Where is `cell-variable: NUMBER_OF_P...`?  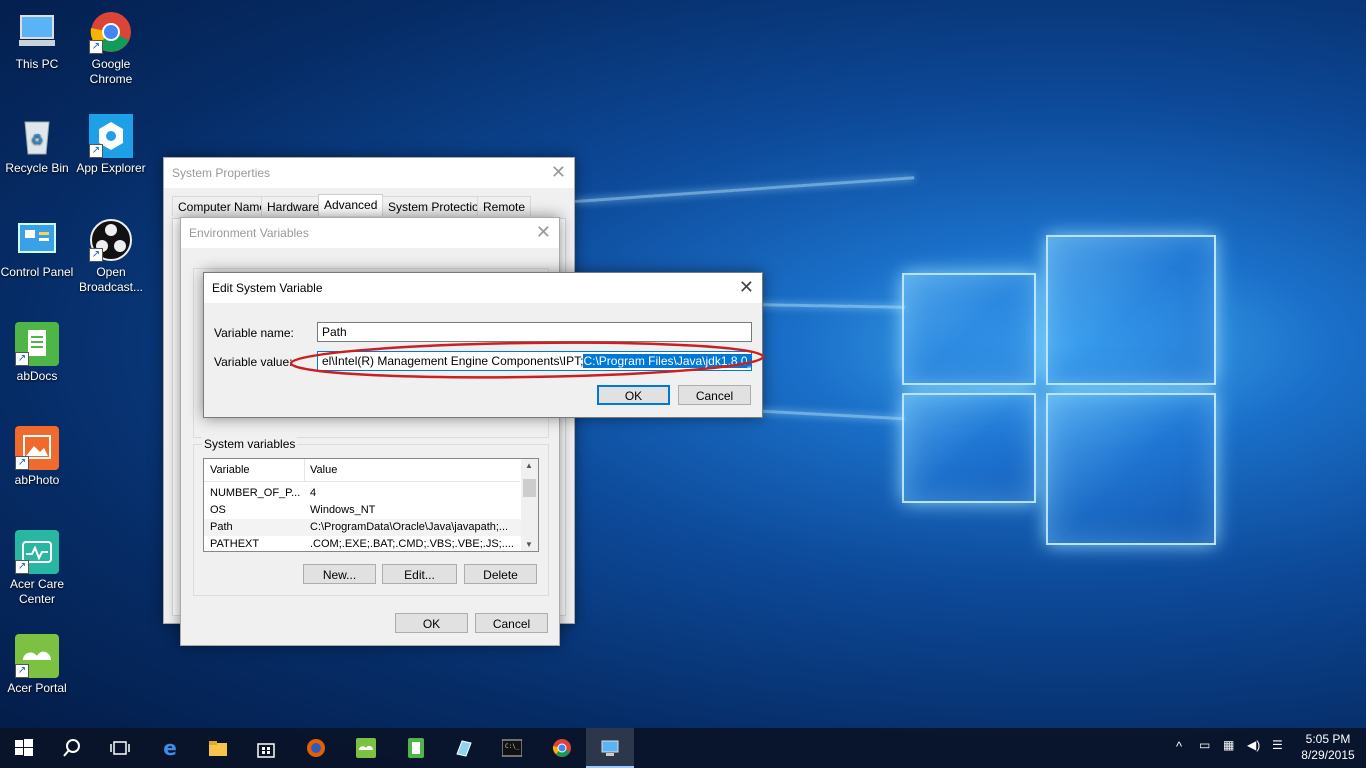 cell-variable: NUMBER_OF_P... is located at coordinates (255, 493).